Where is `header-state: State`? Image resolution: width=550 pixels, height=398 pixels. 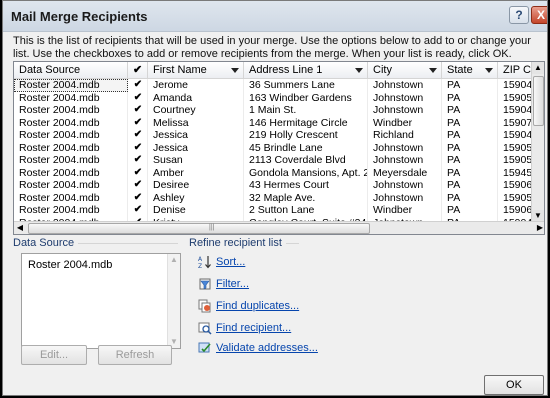
header-state: State is located at coordinates (470, 70).